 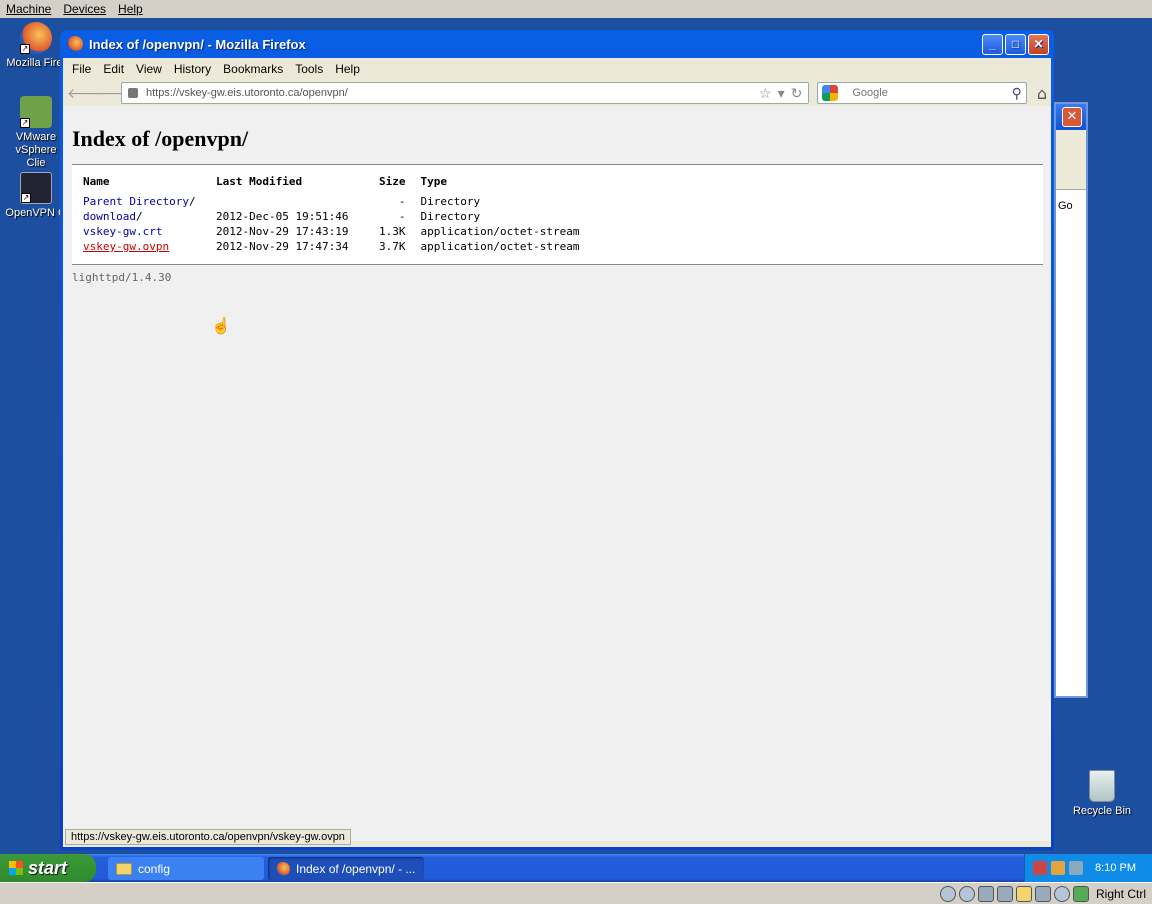 What do you see at coordinates (765, 93) in the screenshot?
I see `bookmark-star-icon: ☆` at bounding box center [765, 93].